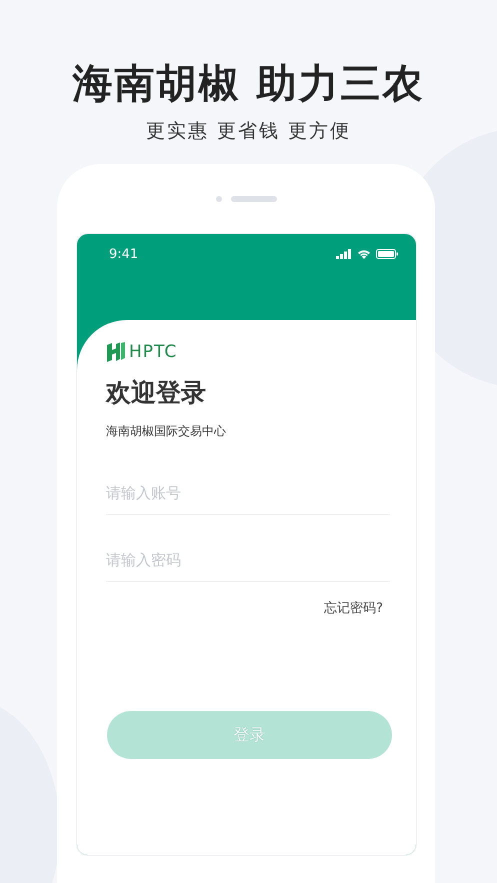  What do you see at coordinates (123, 254) in the screenshot?
I see `status-time: 9:41` at bounding box center [123, 254].